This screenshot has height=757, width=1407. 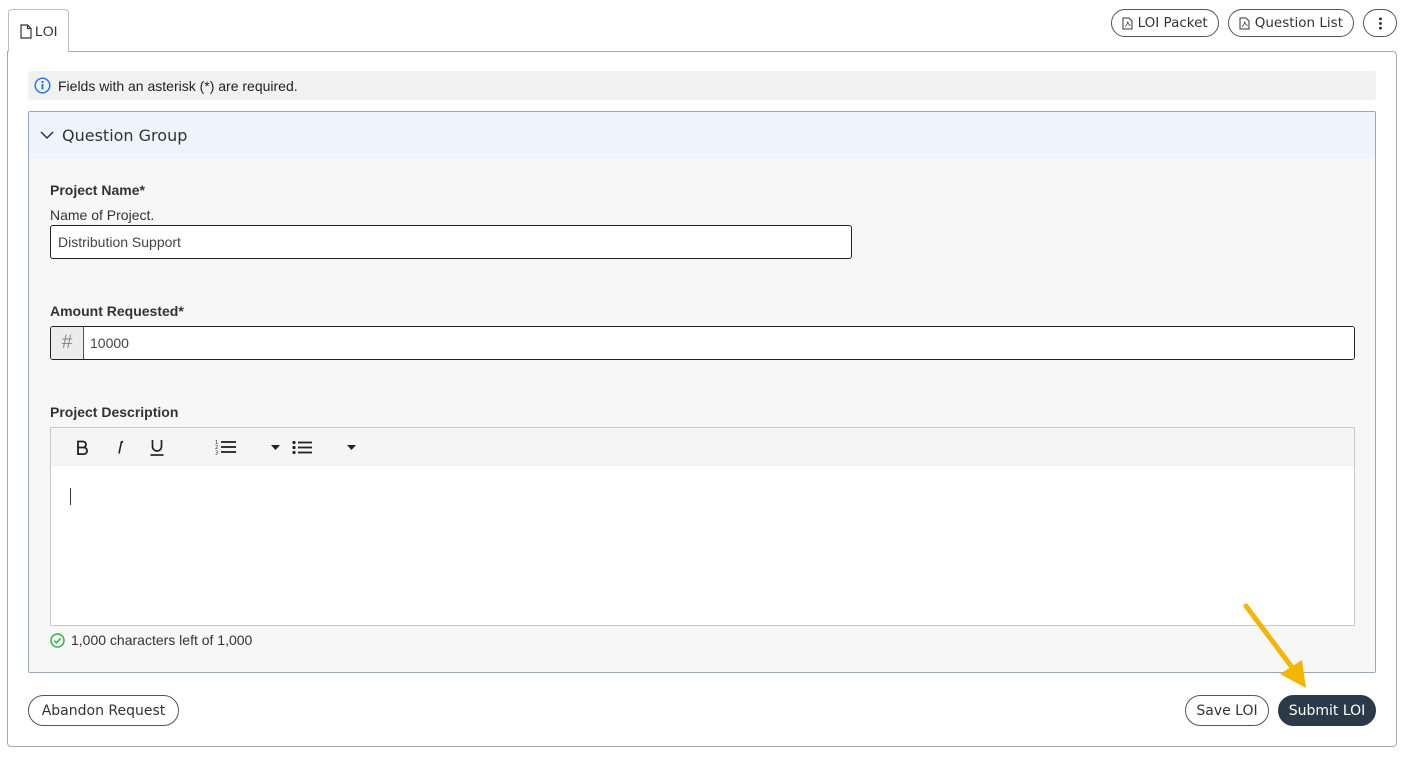 I want to click on project-name-input, so click(x=451, y=242).